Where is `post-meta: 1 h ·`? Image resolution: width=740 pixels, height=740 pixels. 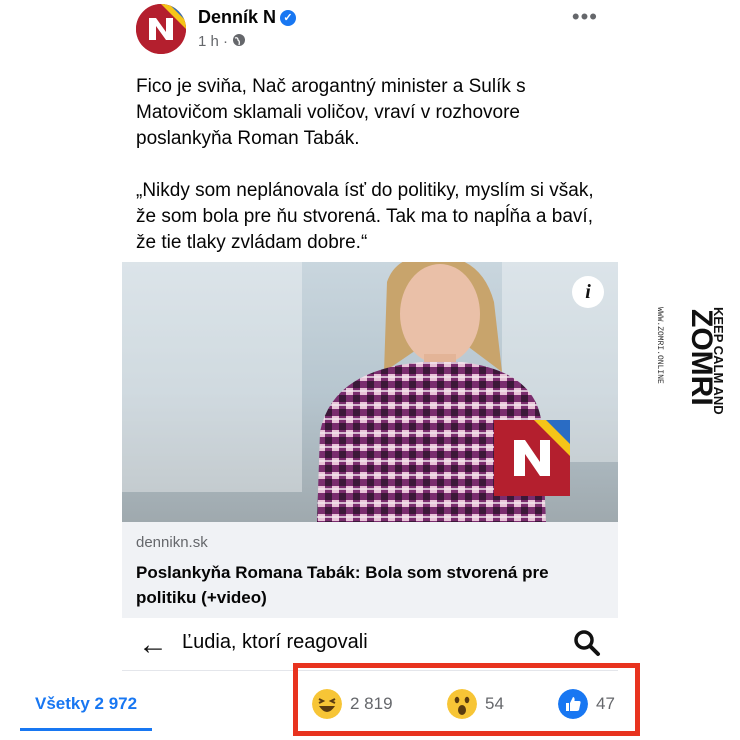 post-meta: 1 h · is located at coordinates (222, 41).